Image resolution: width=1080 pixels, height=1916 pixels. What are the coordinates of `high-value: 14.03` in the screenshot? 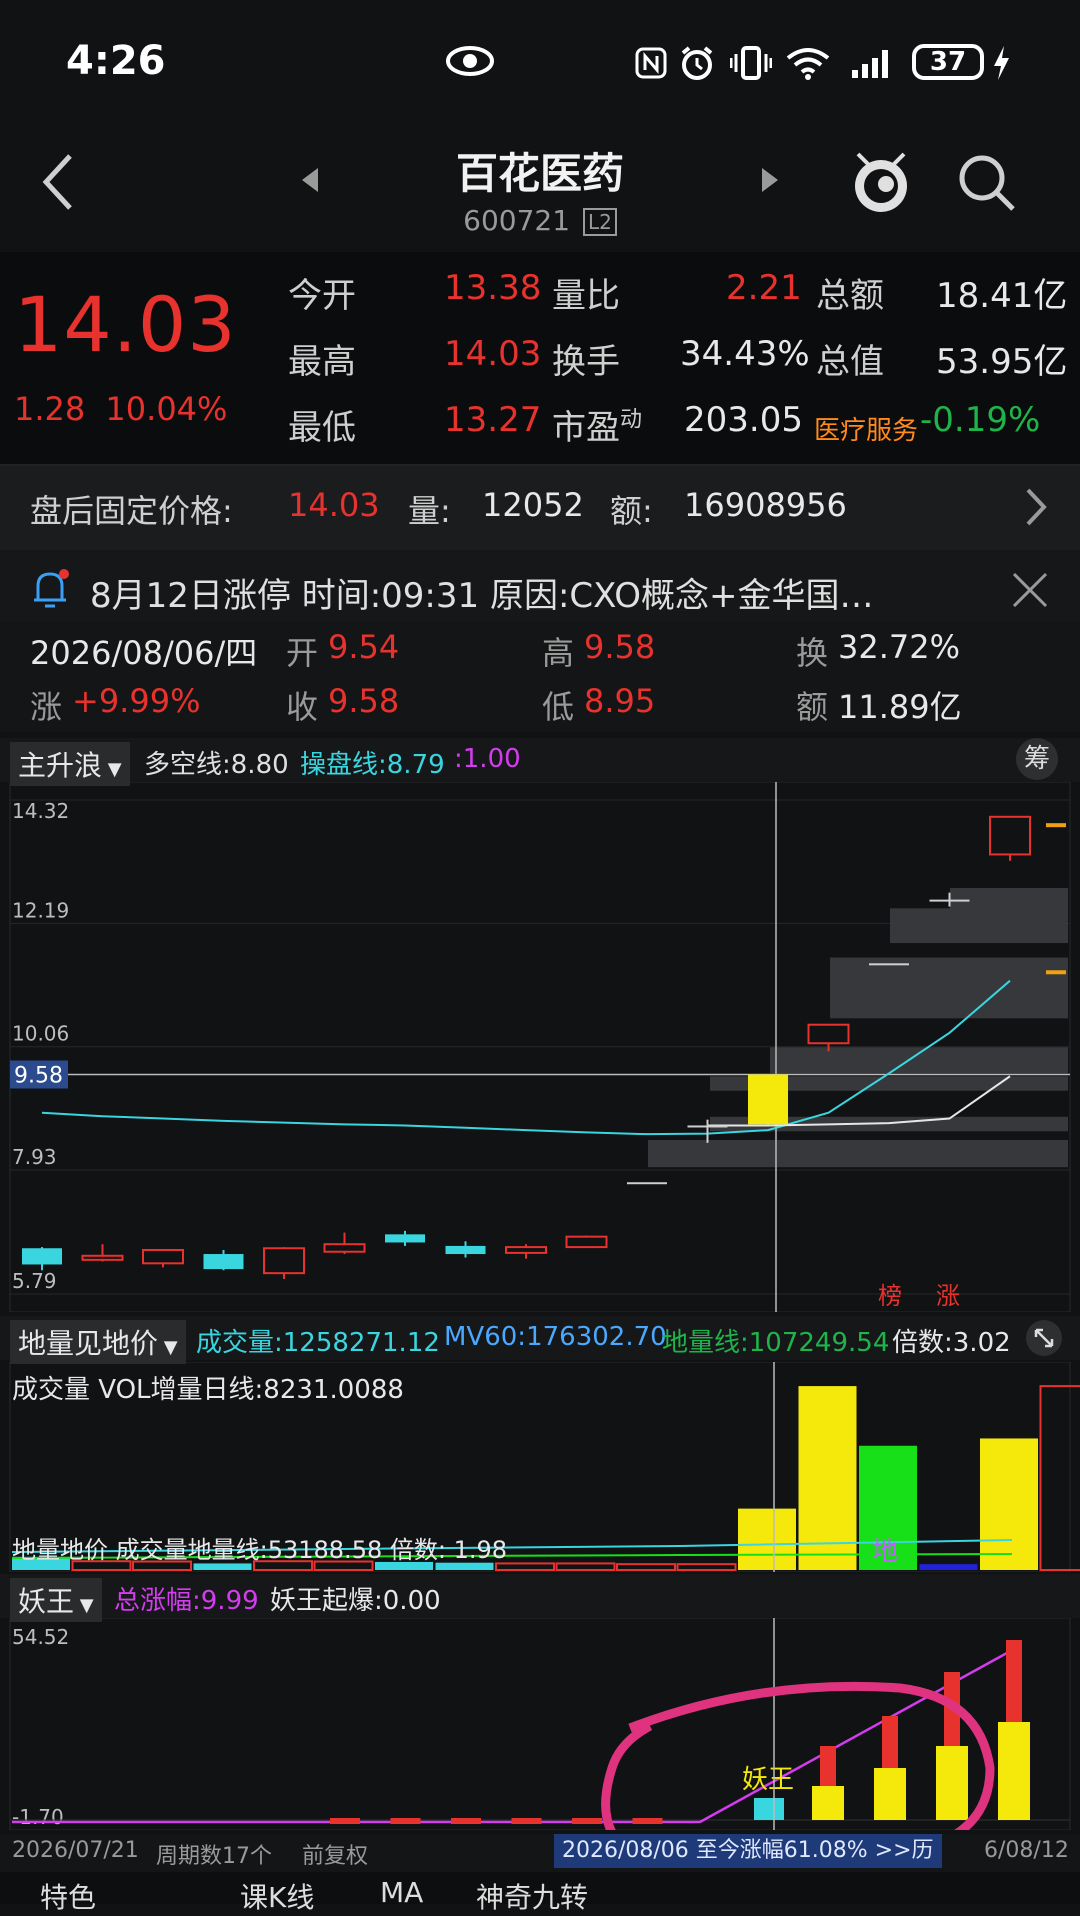 It's located at (492, 354).